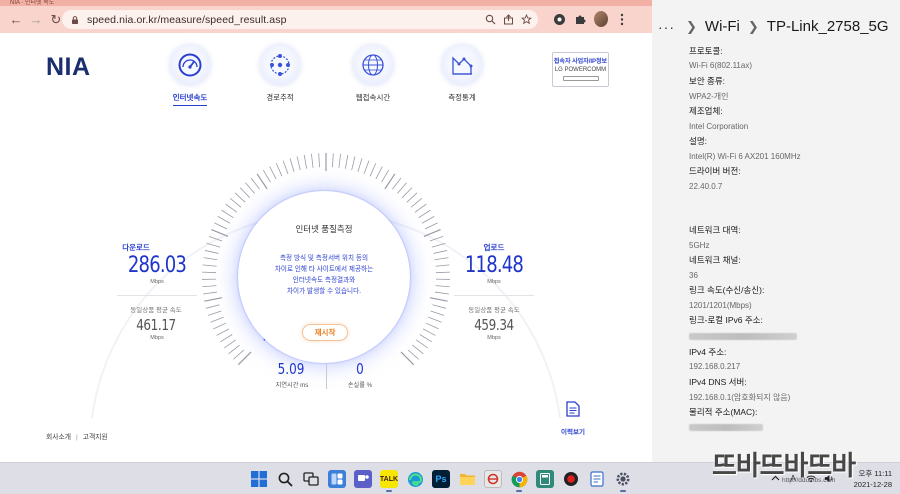 This screenshot has width=900, height=494. Describe the element at coordinates (467, 479) in the screenshot. I see `file-explorer-icon` at that location.